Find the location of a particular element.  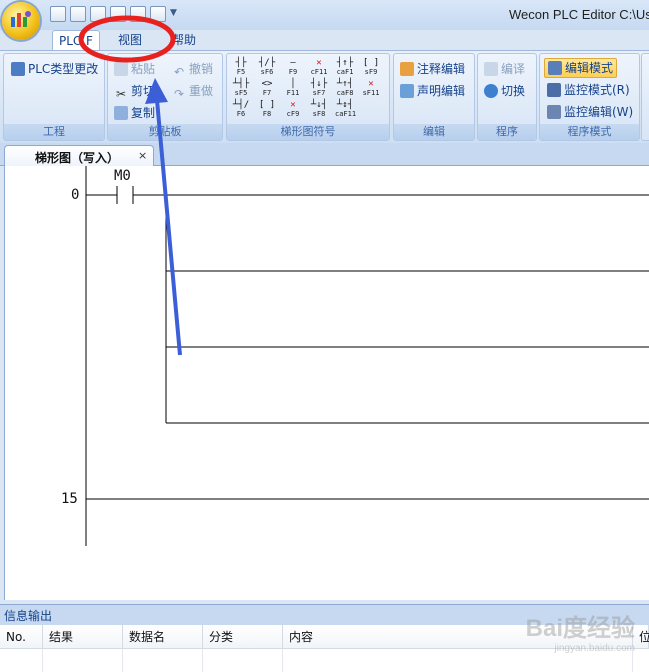

ladder-contact-nc-button: ┤/├ sF6 is located at coordinates (267, 67).